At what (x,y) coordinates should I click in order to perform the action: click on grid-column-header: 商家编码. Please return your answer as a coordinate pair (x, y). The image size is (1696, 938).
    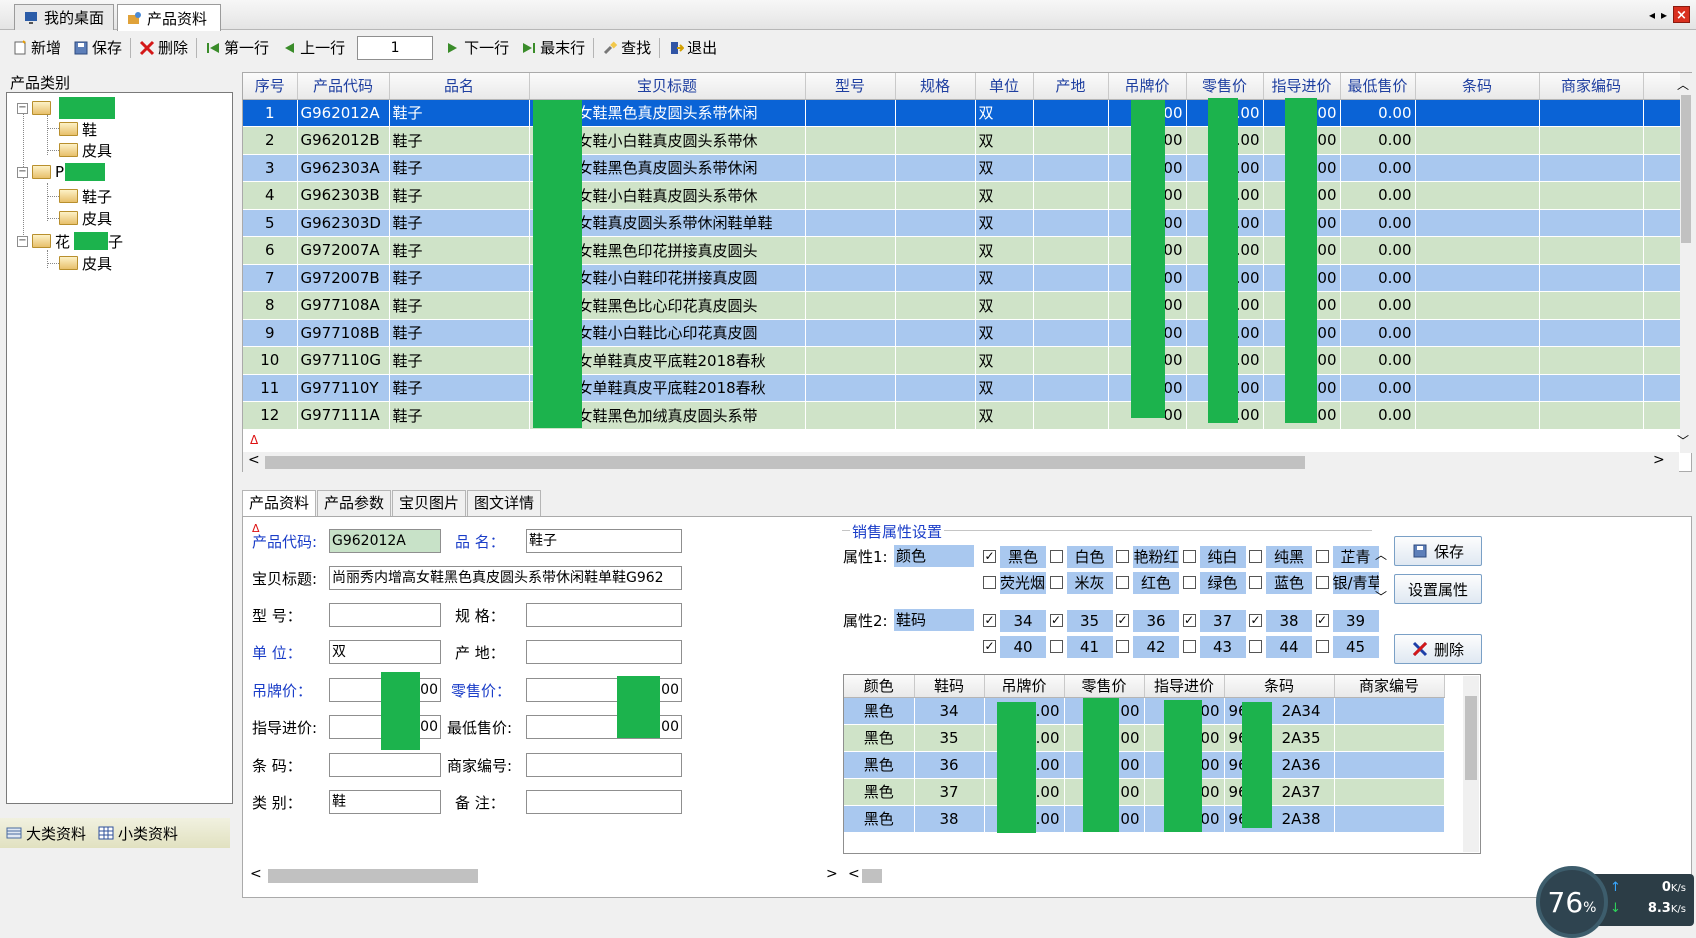
    Looking at the image, I should click on (1591, 86).